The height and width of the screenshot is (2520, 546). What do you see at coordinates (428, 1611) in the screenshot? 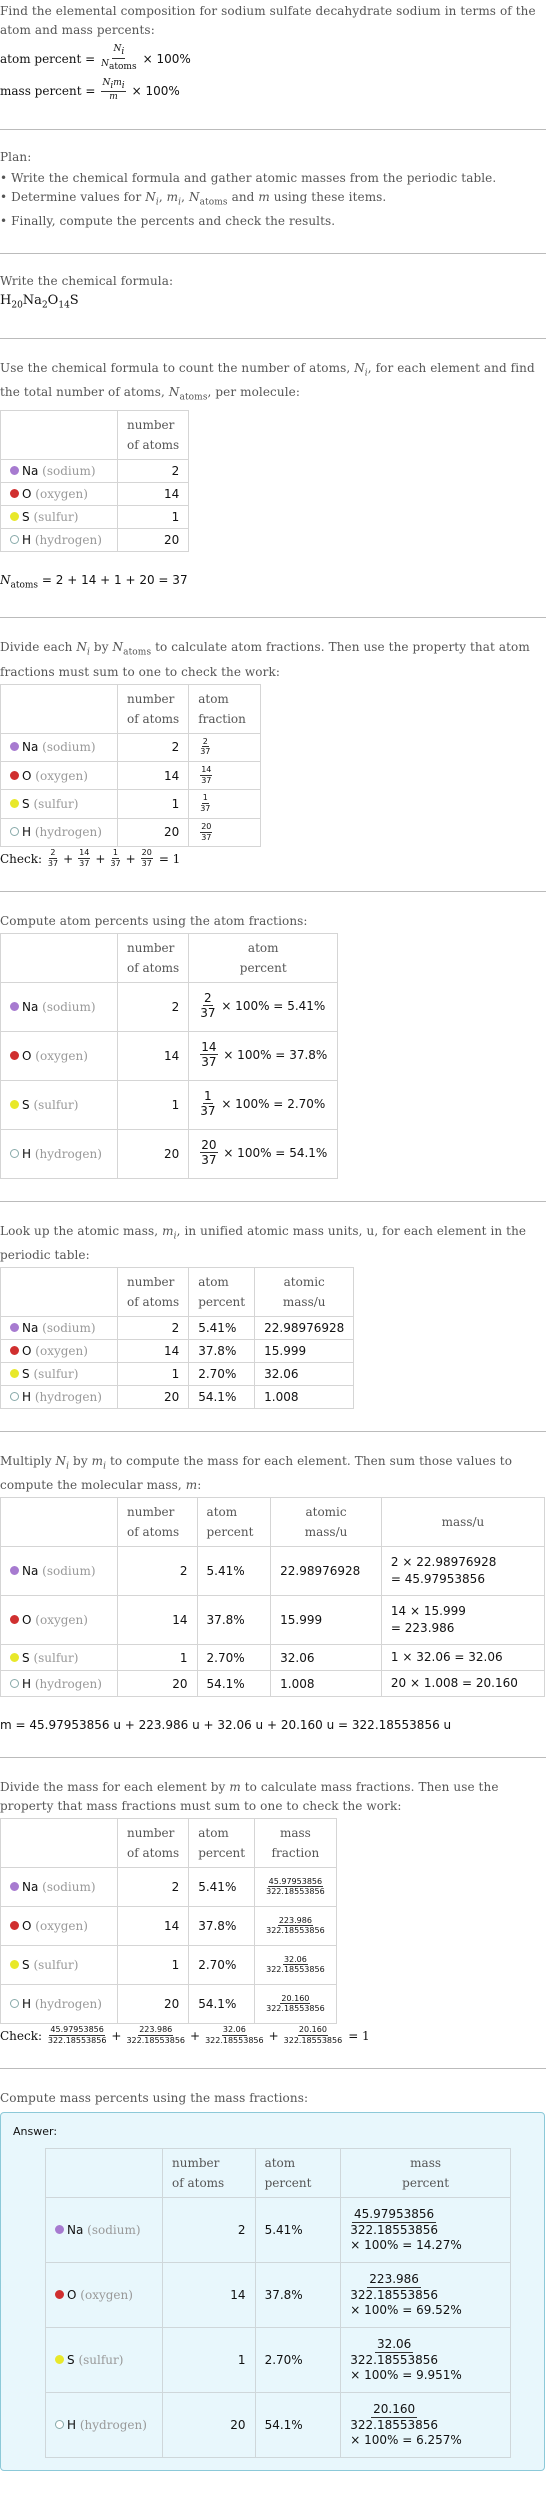
I see `mass-expression: 14 × 15.999` at bounding box center [428, 1611].